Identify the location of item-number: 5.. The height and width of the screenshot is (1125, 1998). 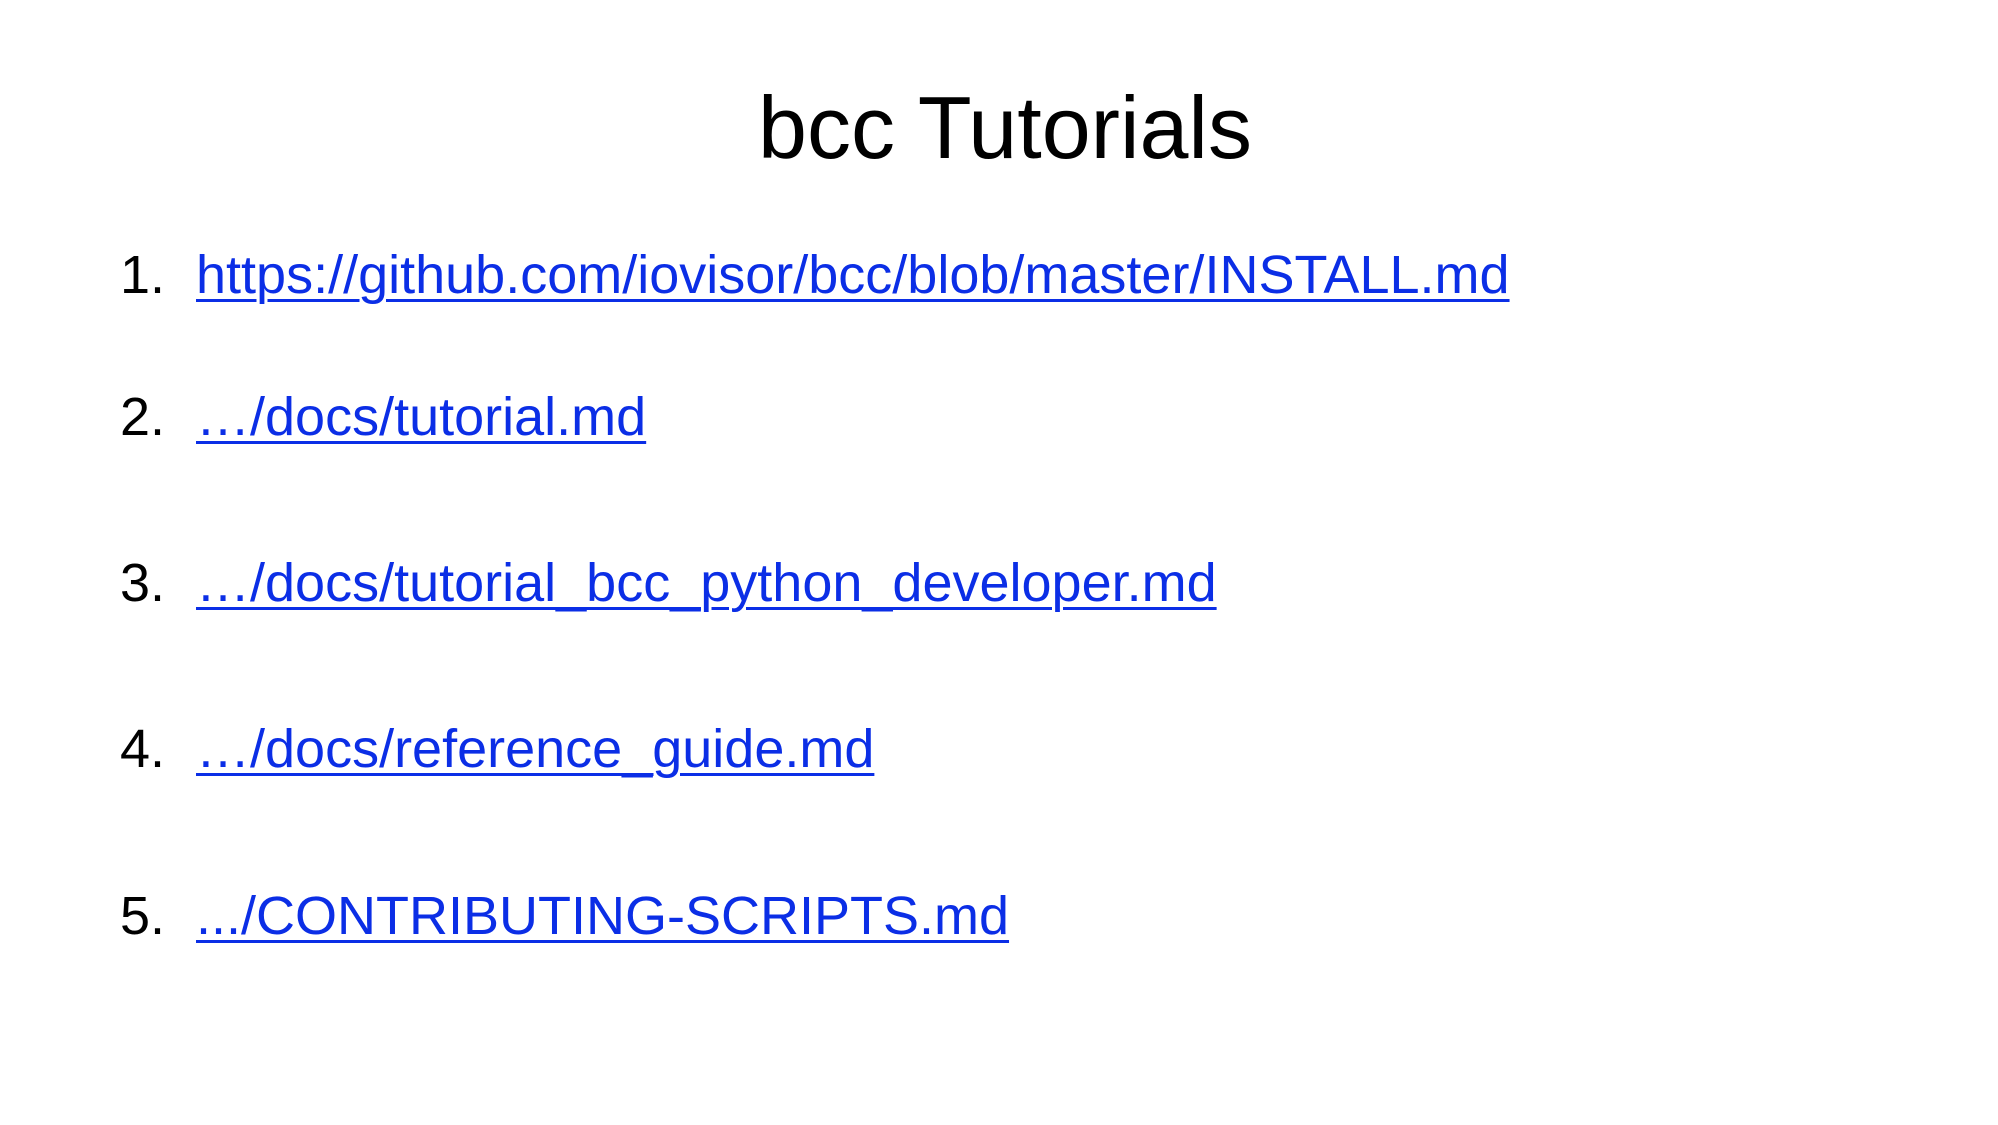
(143, 916).